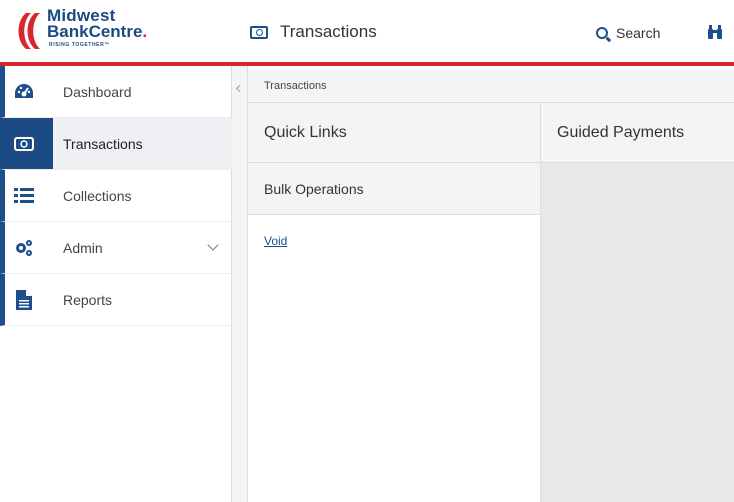  I want to click on sidebar-item-label: Transactions, so click(103, 143).